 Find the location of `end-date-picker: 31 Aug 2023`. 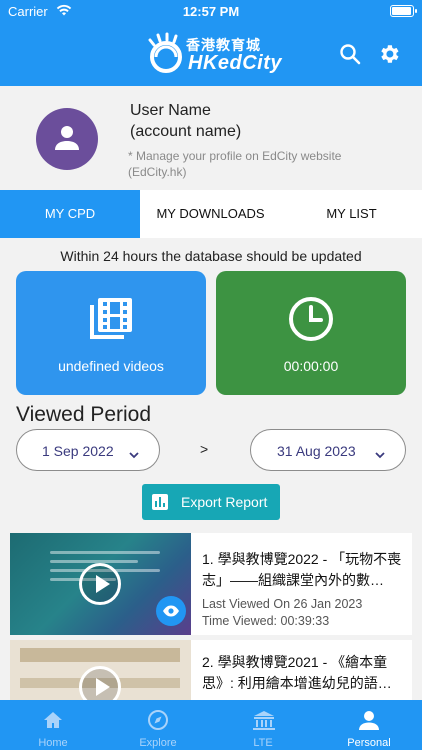

end-date-picker: 31 Aug 2023 is located at coordinates (328, 450).